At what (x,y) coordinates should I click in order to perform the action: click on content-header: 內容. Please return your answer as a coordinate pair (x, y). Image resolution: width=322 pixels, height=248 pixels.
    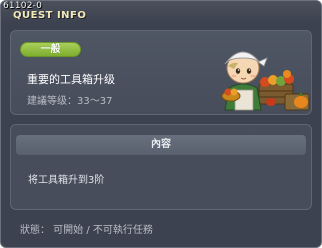
    Looking at the image, I should click on (161, 145).